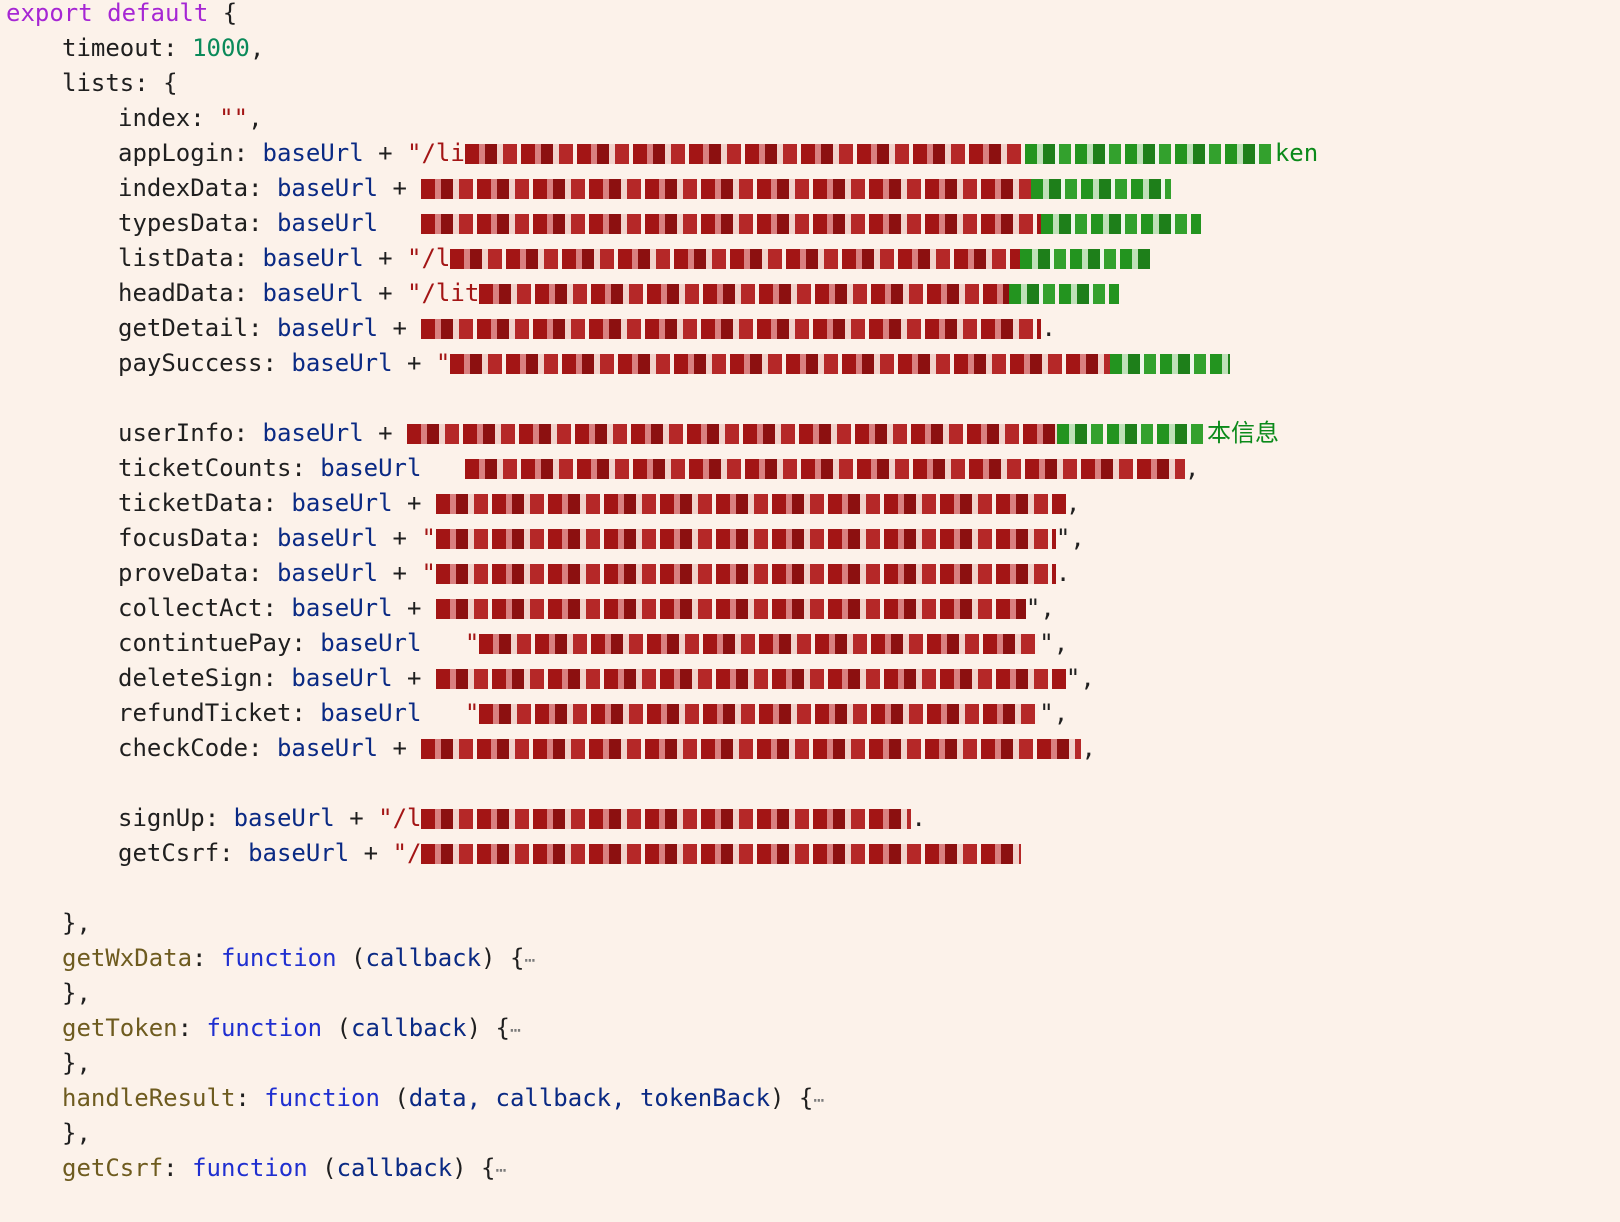 This screenshot has height=1222, width=1620. What do you see at coordinates (169, 853) in the screenshot?
I see `key-getCsrf: getCsrf` at bounding box center [169, 853].